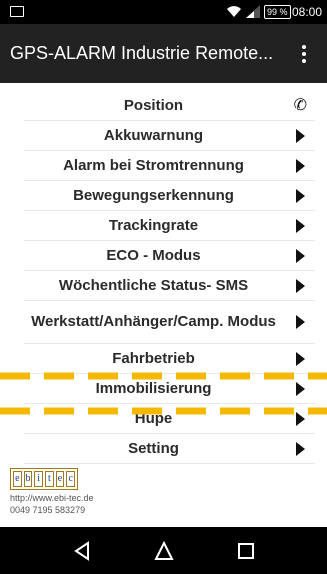 The image size is (327, 574). What do you see at coordinates (246, 551) in the screenshot?
I see `recents-icon` at bounding box center [246, 551].